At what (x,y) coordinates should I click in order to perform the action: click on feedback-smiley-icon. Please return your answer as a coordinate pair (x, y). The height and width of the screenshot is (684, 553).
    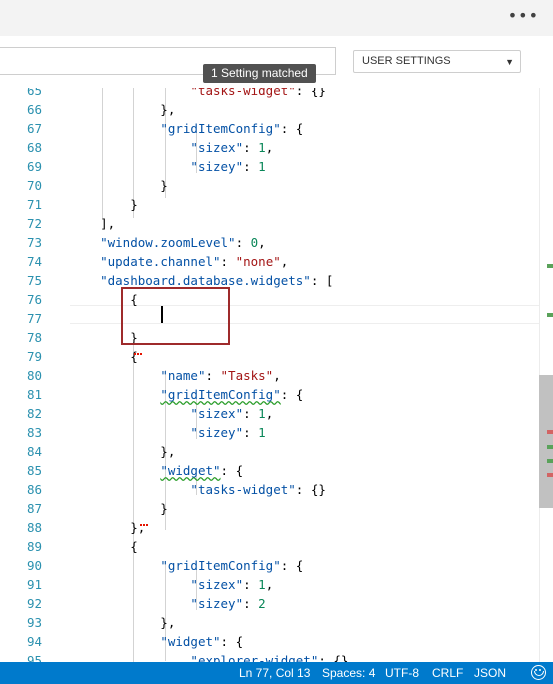
    Looking at the image, I should click on (538, 672).